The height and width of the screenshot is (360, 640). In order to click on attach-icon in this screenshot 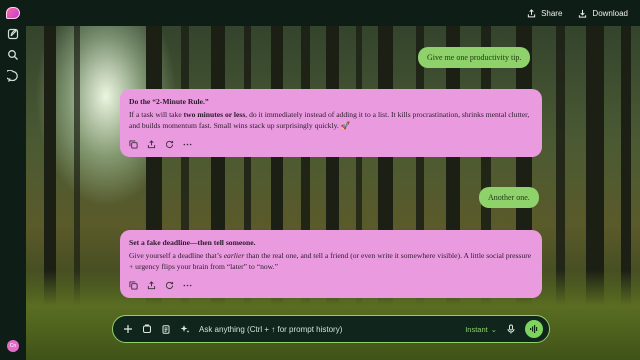, I will do `click(147, 329)`.